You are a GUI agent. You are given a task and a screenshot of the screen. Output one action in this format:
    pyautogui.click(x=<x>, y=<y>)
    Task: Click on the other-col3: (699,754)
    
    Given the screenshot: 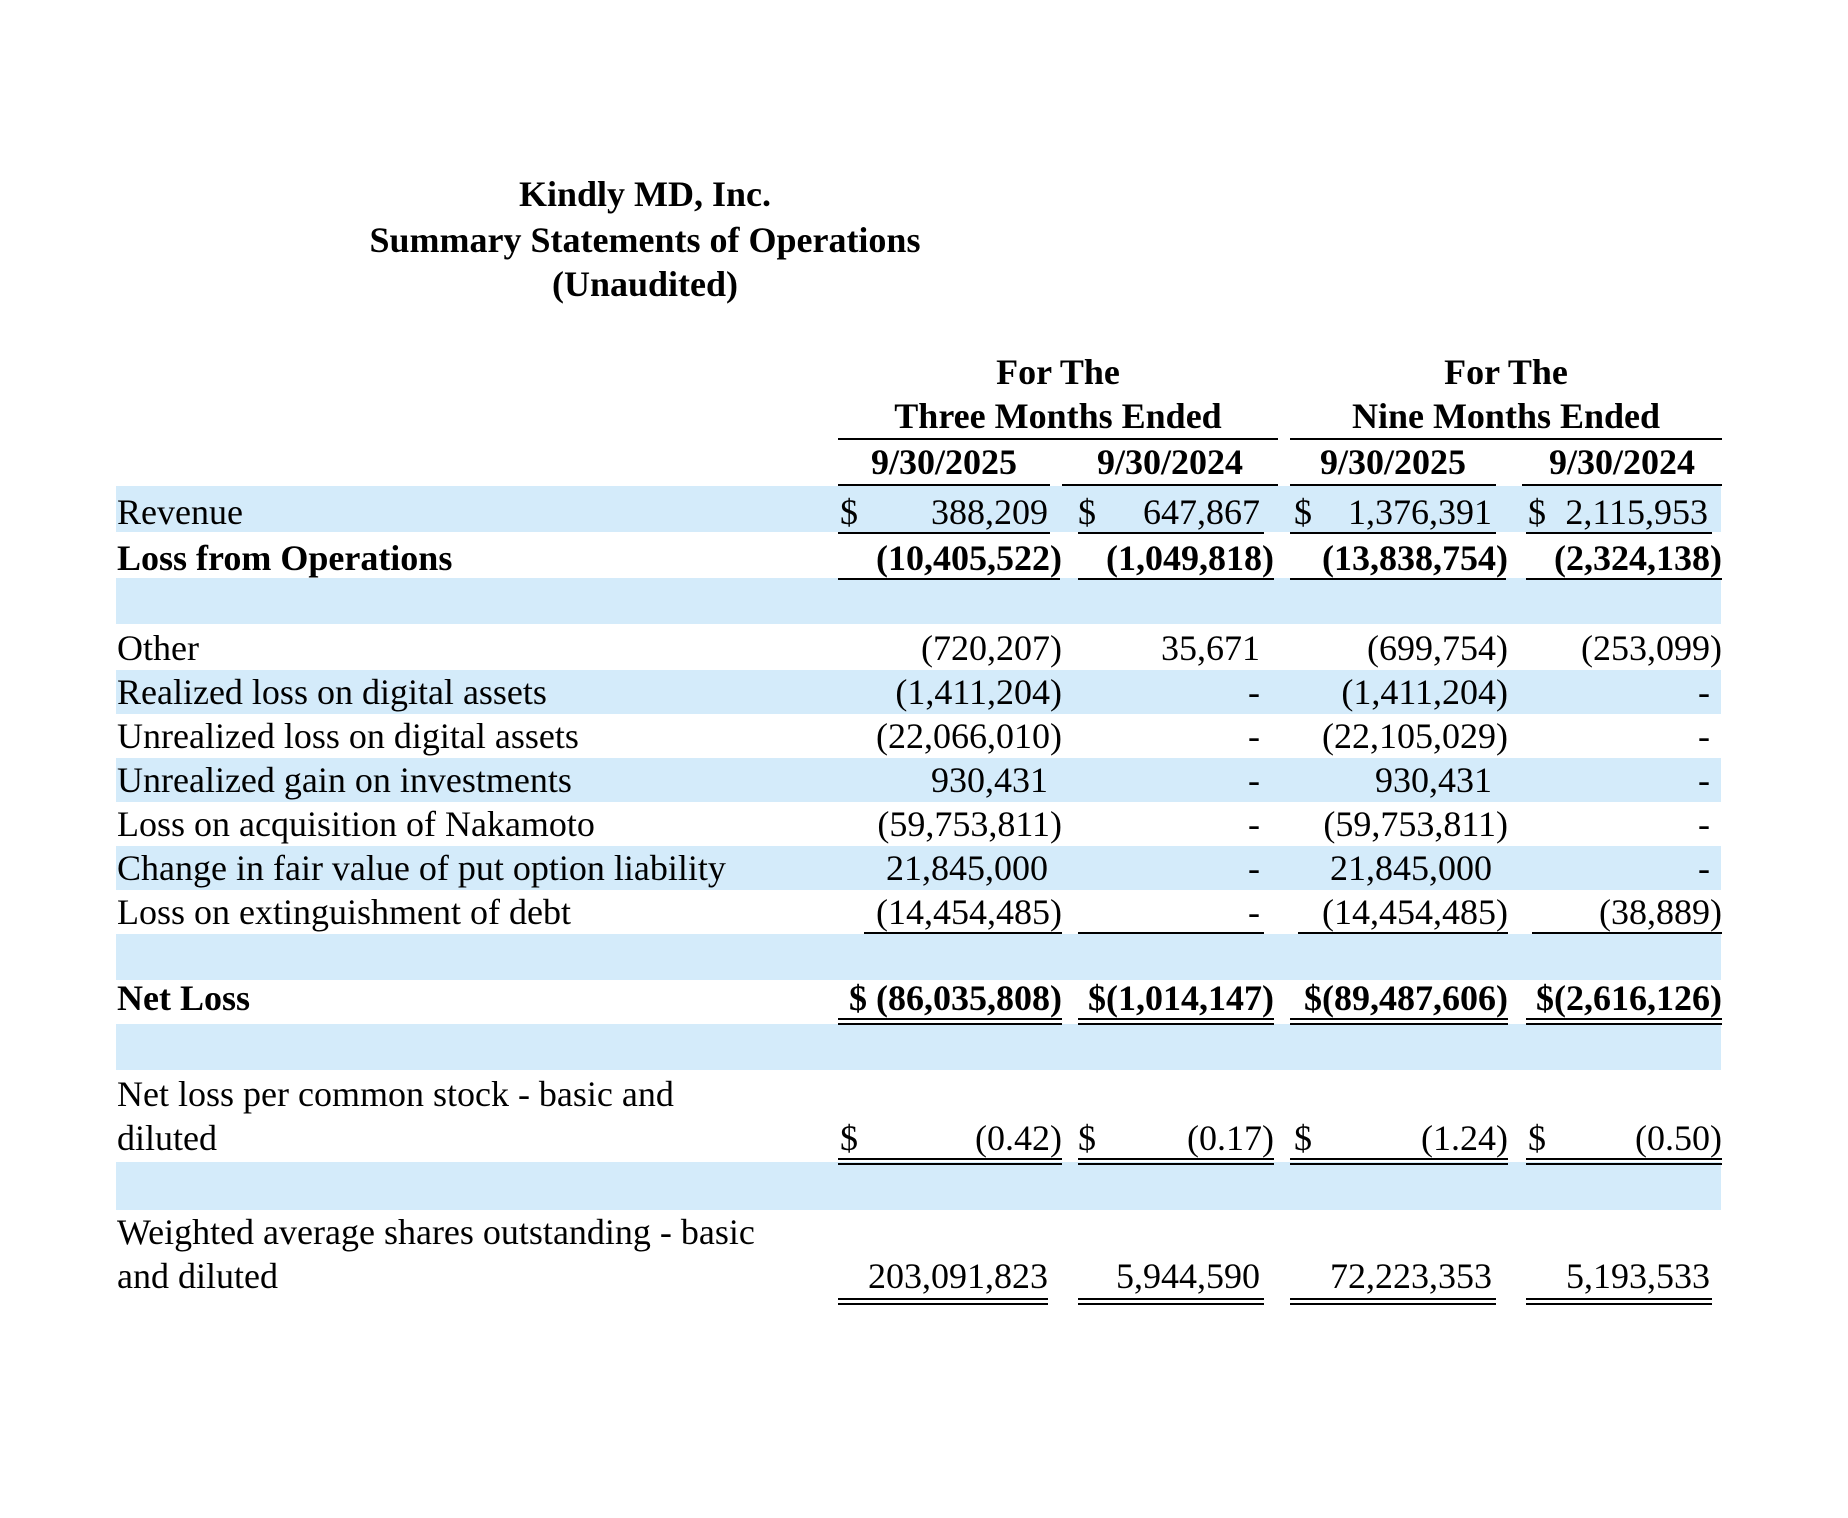 What is the action you would take?
    pyautogui.click(x=1437, y=648)
    